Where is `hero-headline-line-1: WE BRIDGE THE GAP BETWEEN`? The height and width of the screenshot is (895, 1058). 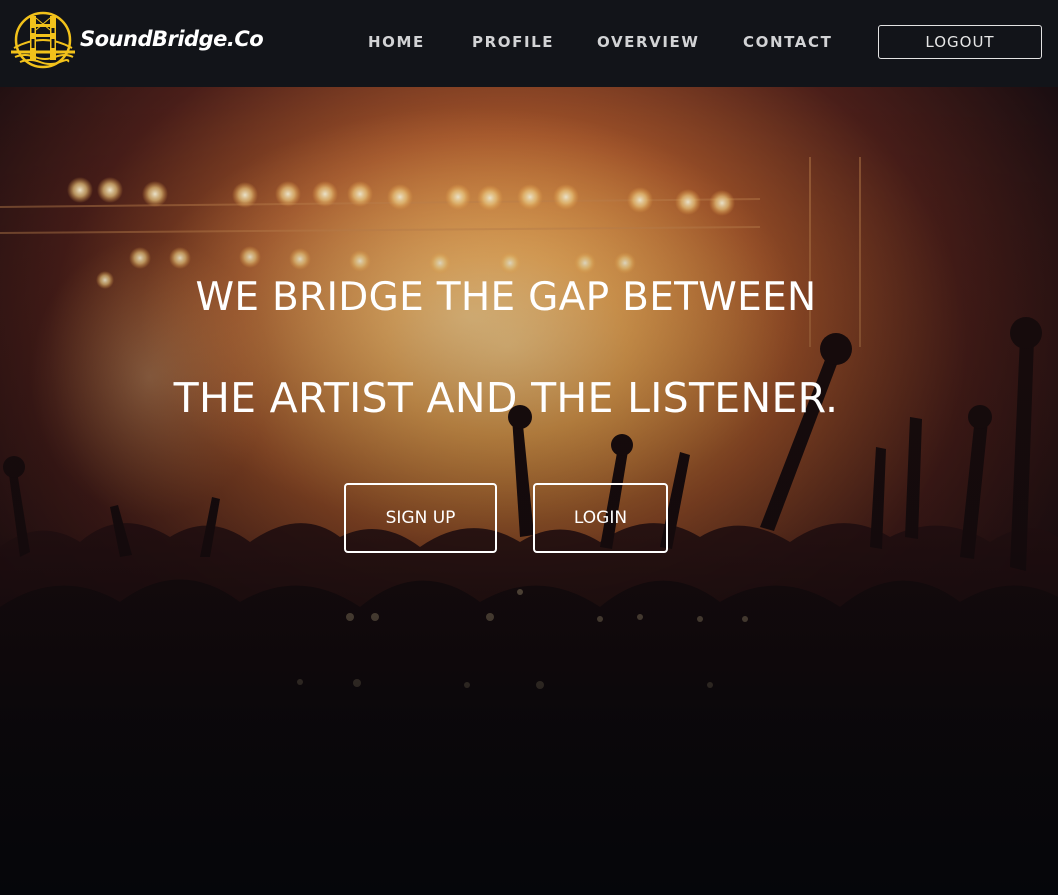 hero-headline-line-1: WE BRIDGE THE GAP BETWEEN is located at coordinates (506, 297).